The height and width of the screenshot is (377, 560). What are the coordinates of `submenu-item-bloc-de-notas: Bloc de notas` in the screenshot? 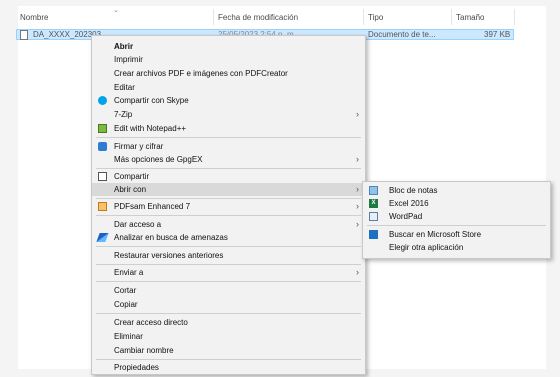 It's located at (456, 190).